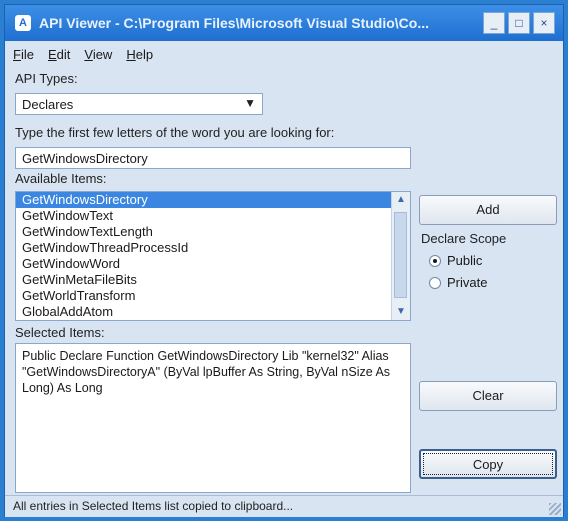 The image size is (568, 521). I want to click on scroll-up-icon: ▲, so click(401, 200).